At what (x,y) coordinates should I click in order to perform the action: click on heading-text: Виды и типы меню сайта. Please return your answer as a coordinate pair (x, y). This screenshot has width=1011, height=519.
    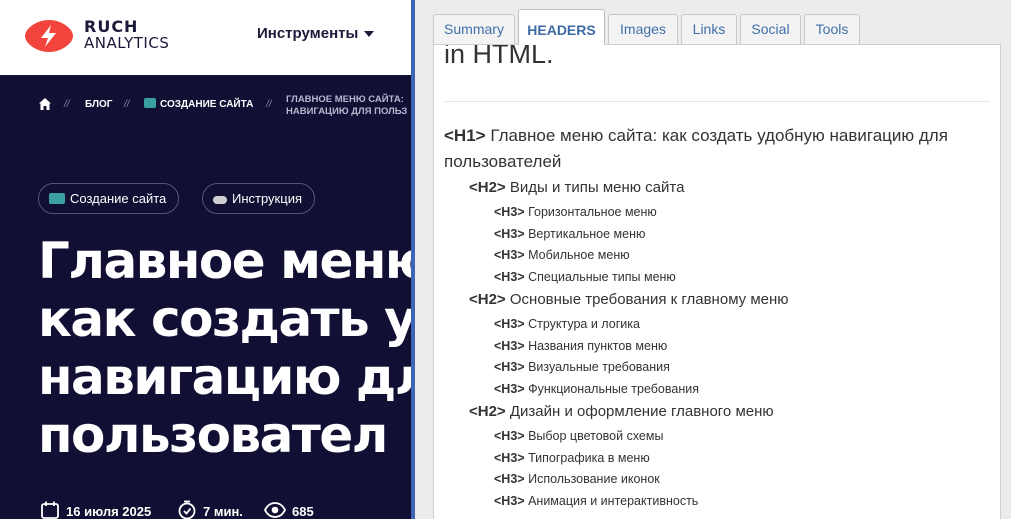
    Looking at the image, I should click on (597, 187).